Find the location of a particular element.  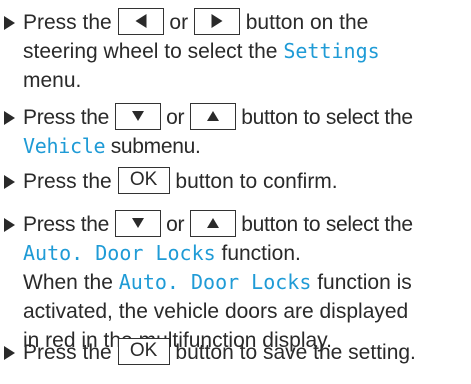

step-2-line1-c: button to select the is located at coordinates (327, 117).